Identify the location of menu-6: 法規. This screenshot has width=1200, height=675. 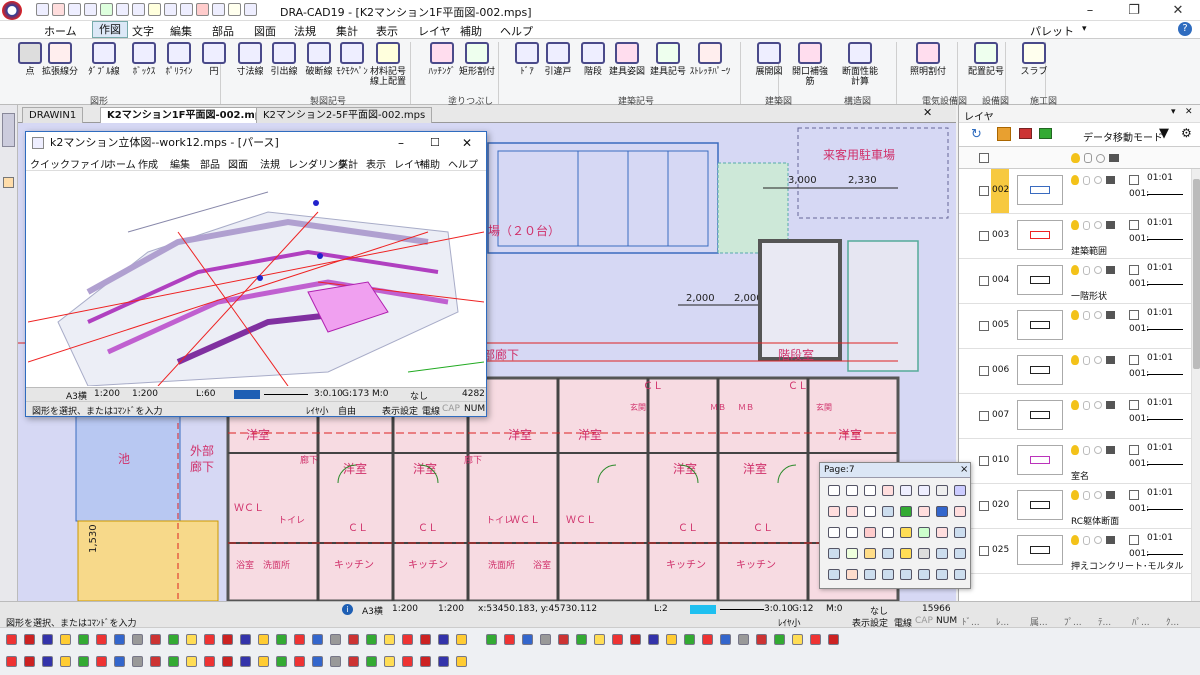
(305, 31).